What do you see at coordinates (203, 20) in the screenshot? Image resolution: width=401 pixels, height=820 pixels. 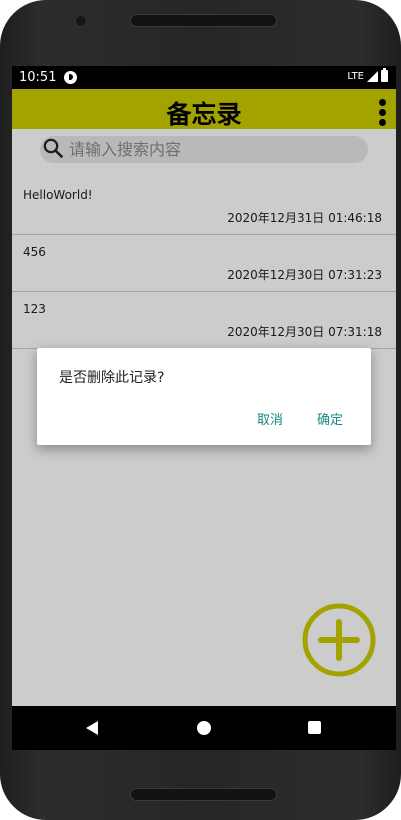 I see `top-speaker` at bounding box center [203, 20].